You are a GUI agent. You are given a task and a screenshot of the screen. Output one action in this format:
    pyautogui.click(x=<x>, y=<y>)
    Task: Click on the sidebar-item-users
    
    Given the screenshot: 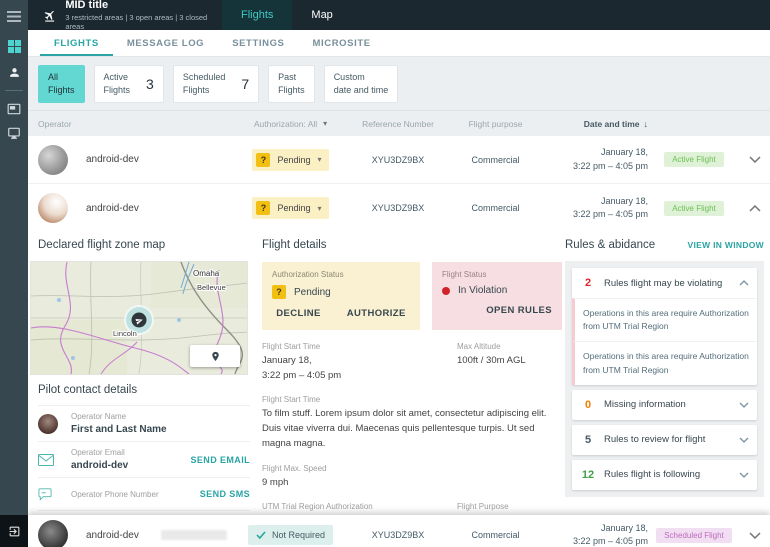 What is the action you would take?
    pyautogui.click(x=14, y=72)
    